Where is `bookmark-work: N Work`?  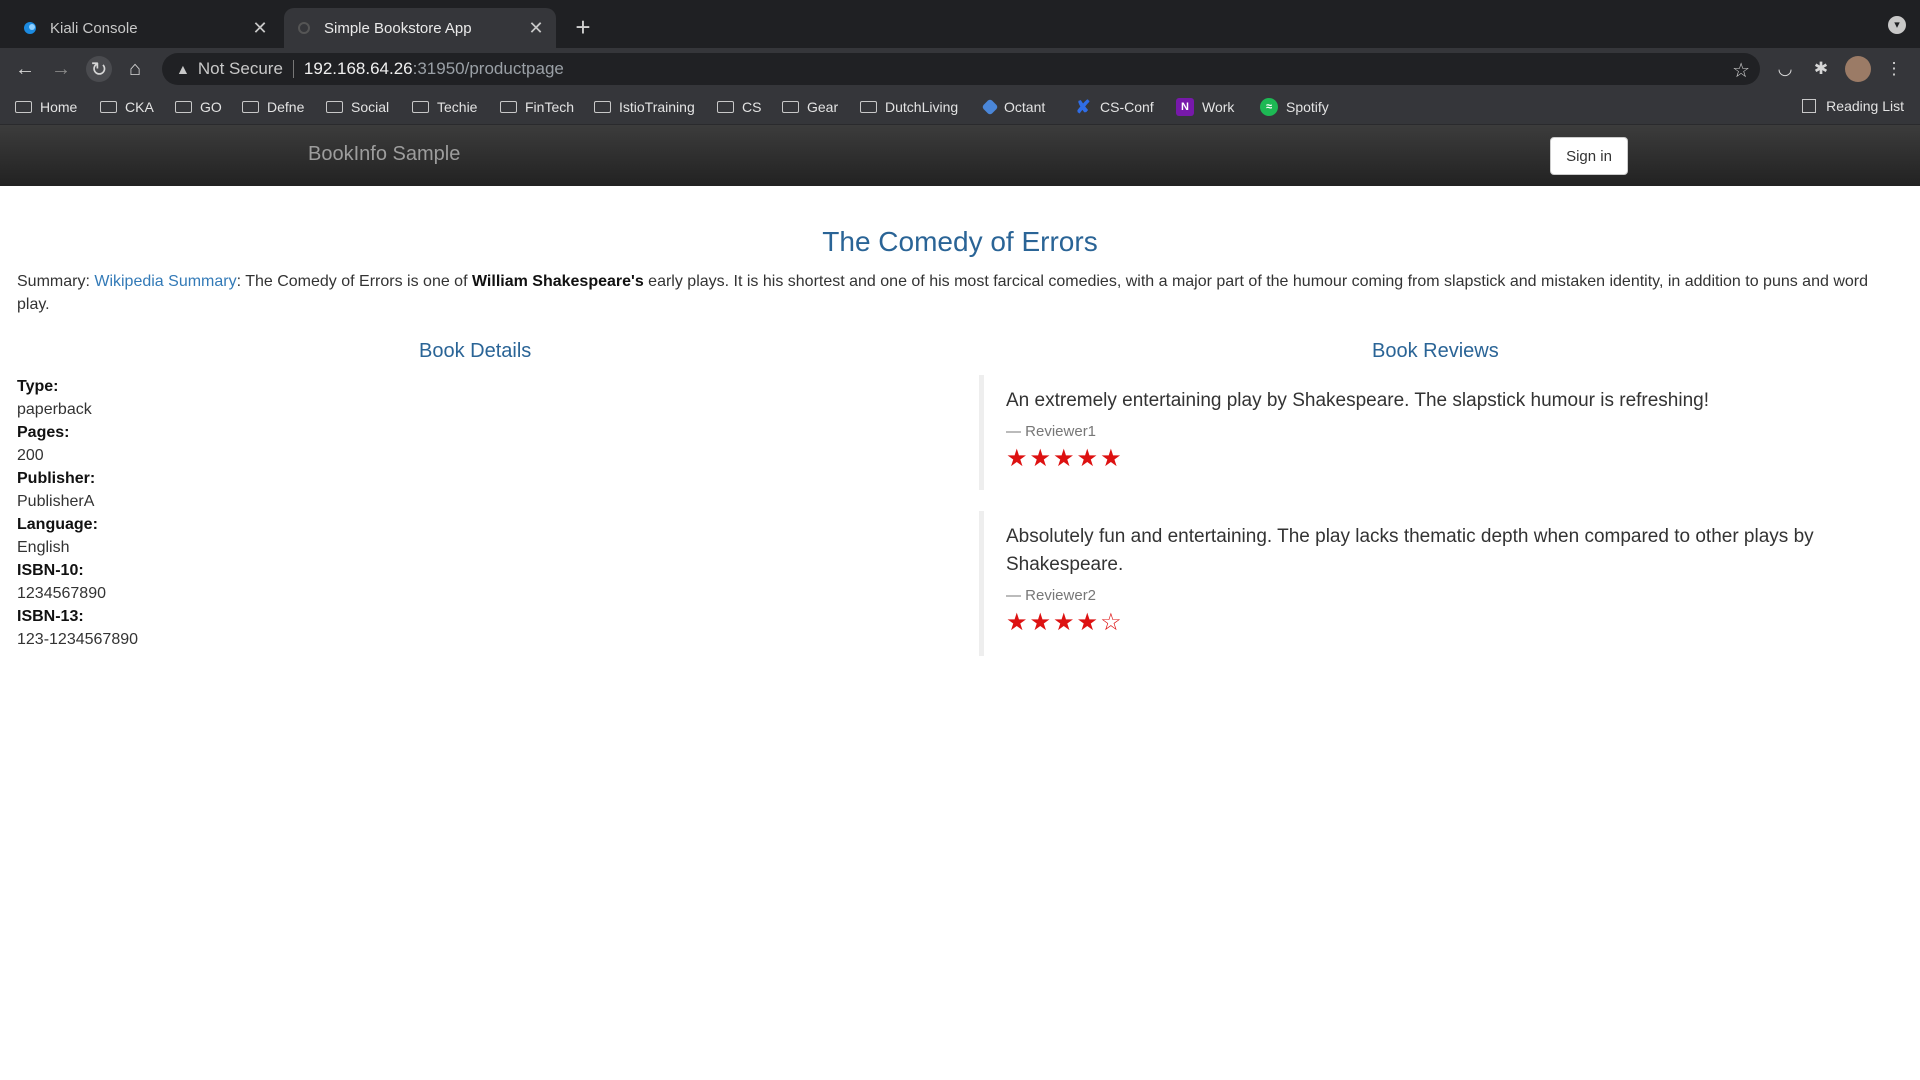 bookmark-work: N Work is located at coordinates (1205, 107).